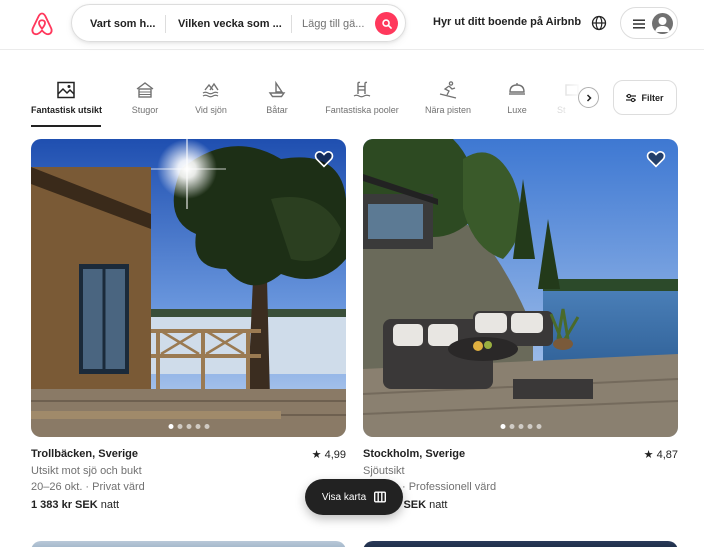  I want to click on pool-icon, so click(362, 89).